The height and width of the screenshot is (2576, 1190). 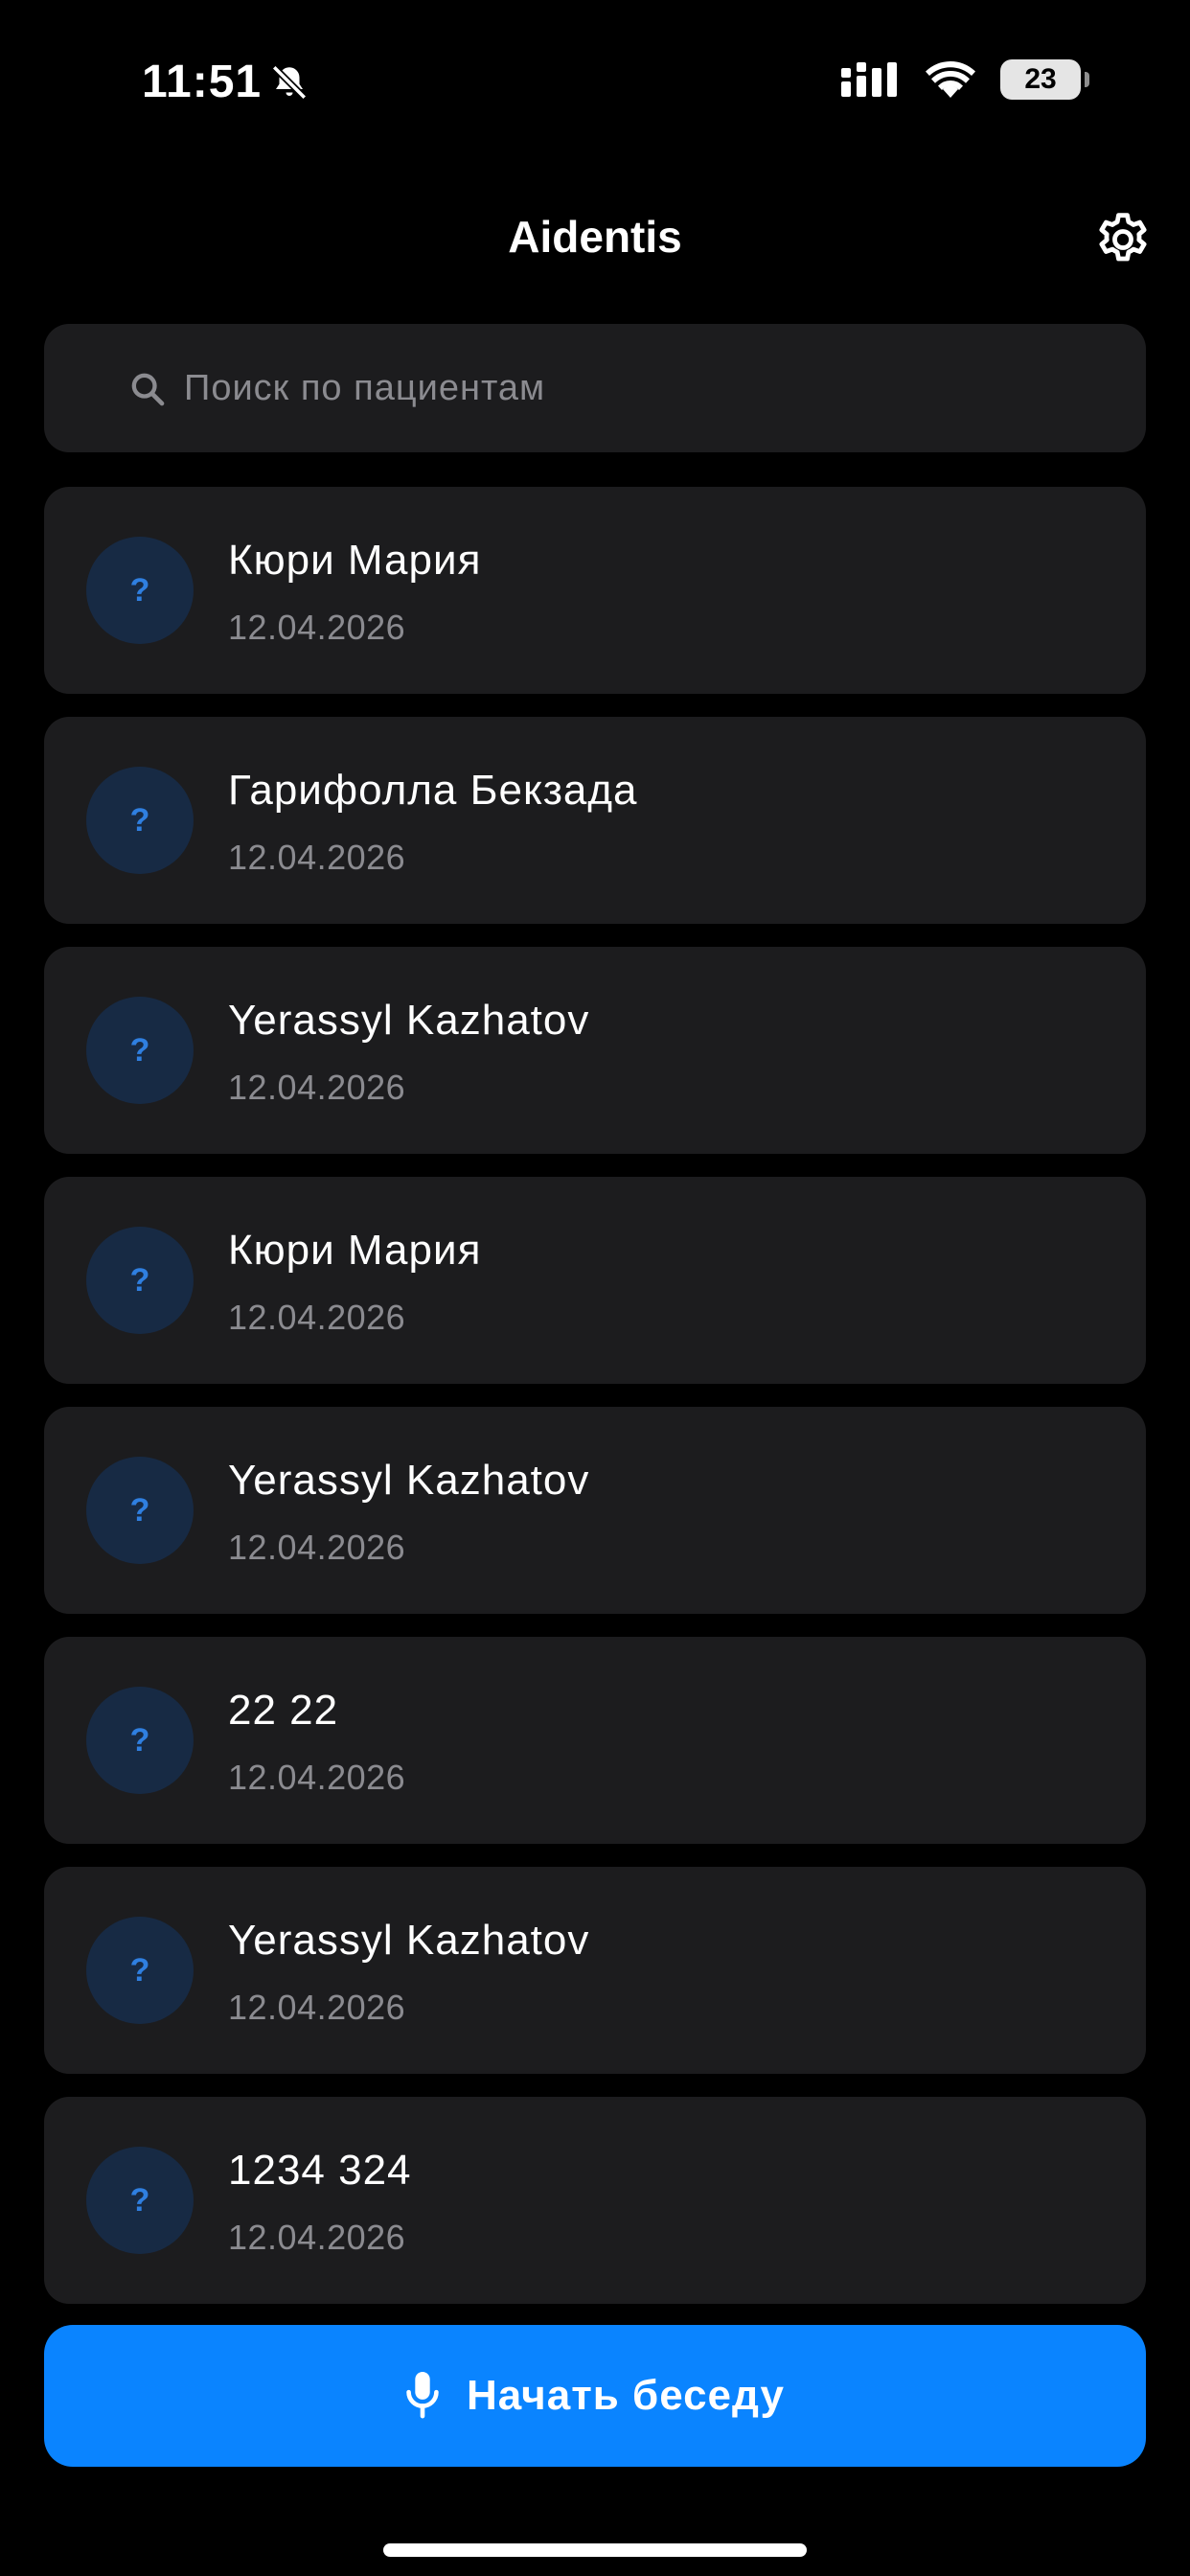 I want to click on page-title: Aidentis, so click(x=595, y=237).